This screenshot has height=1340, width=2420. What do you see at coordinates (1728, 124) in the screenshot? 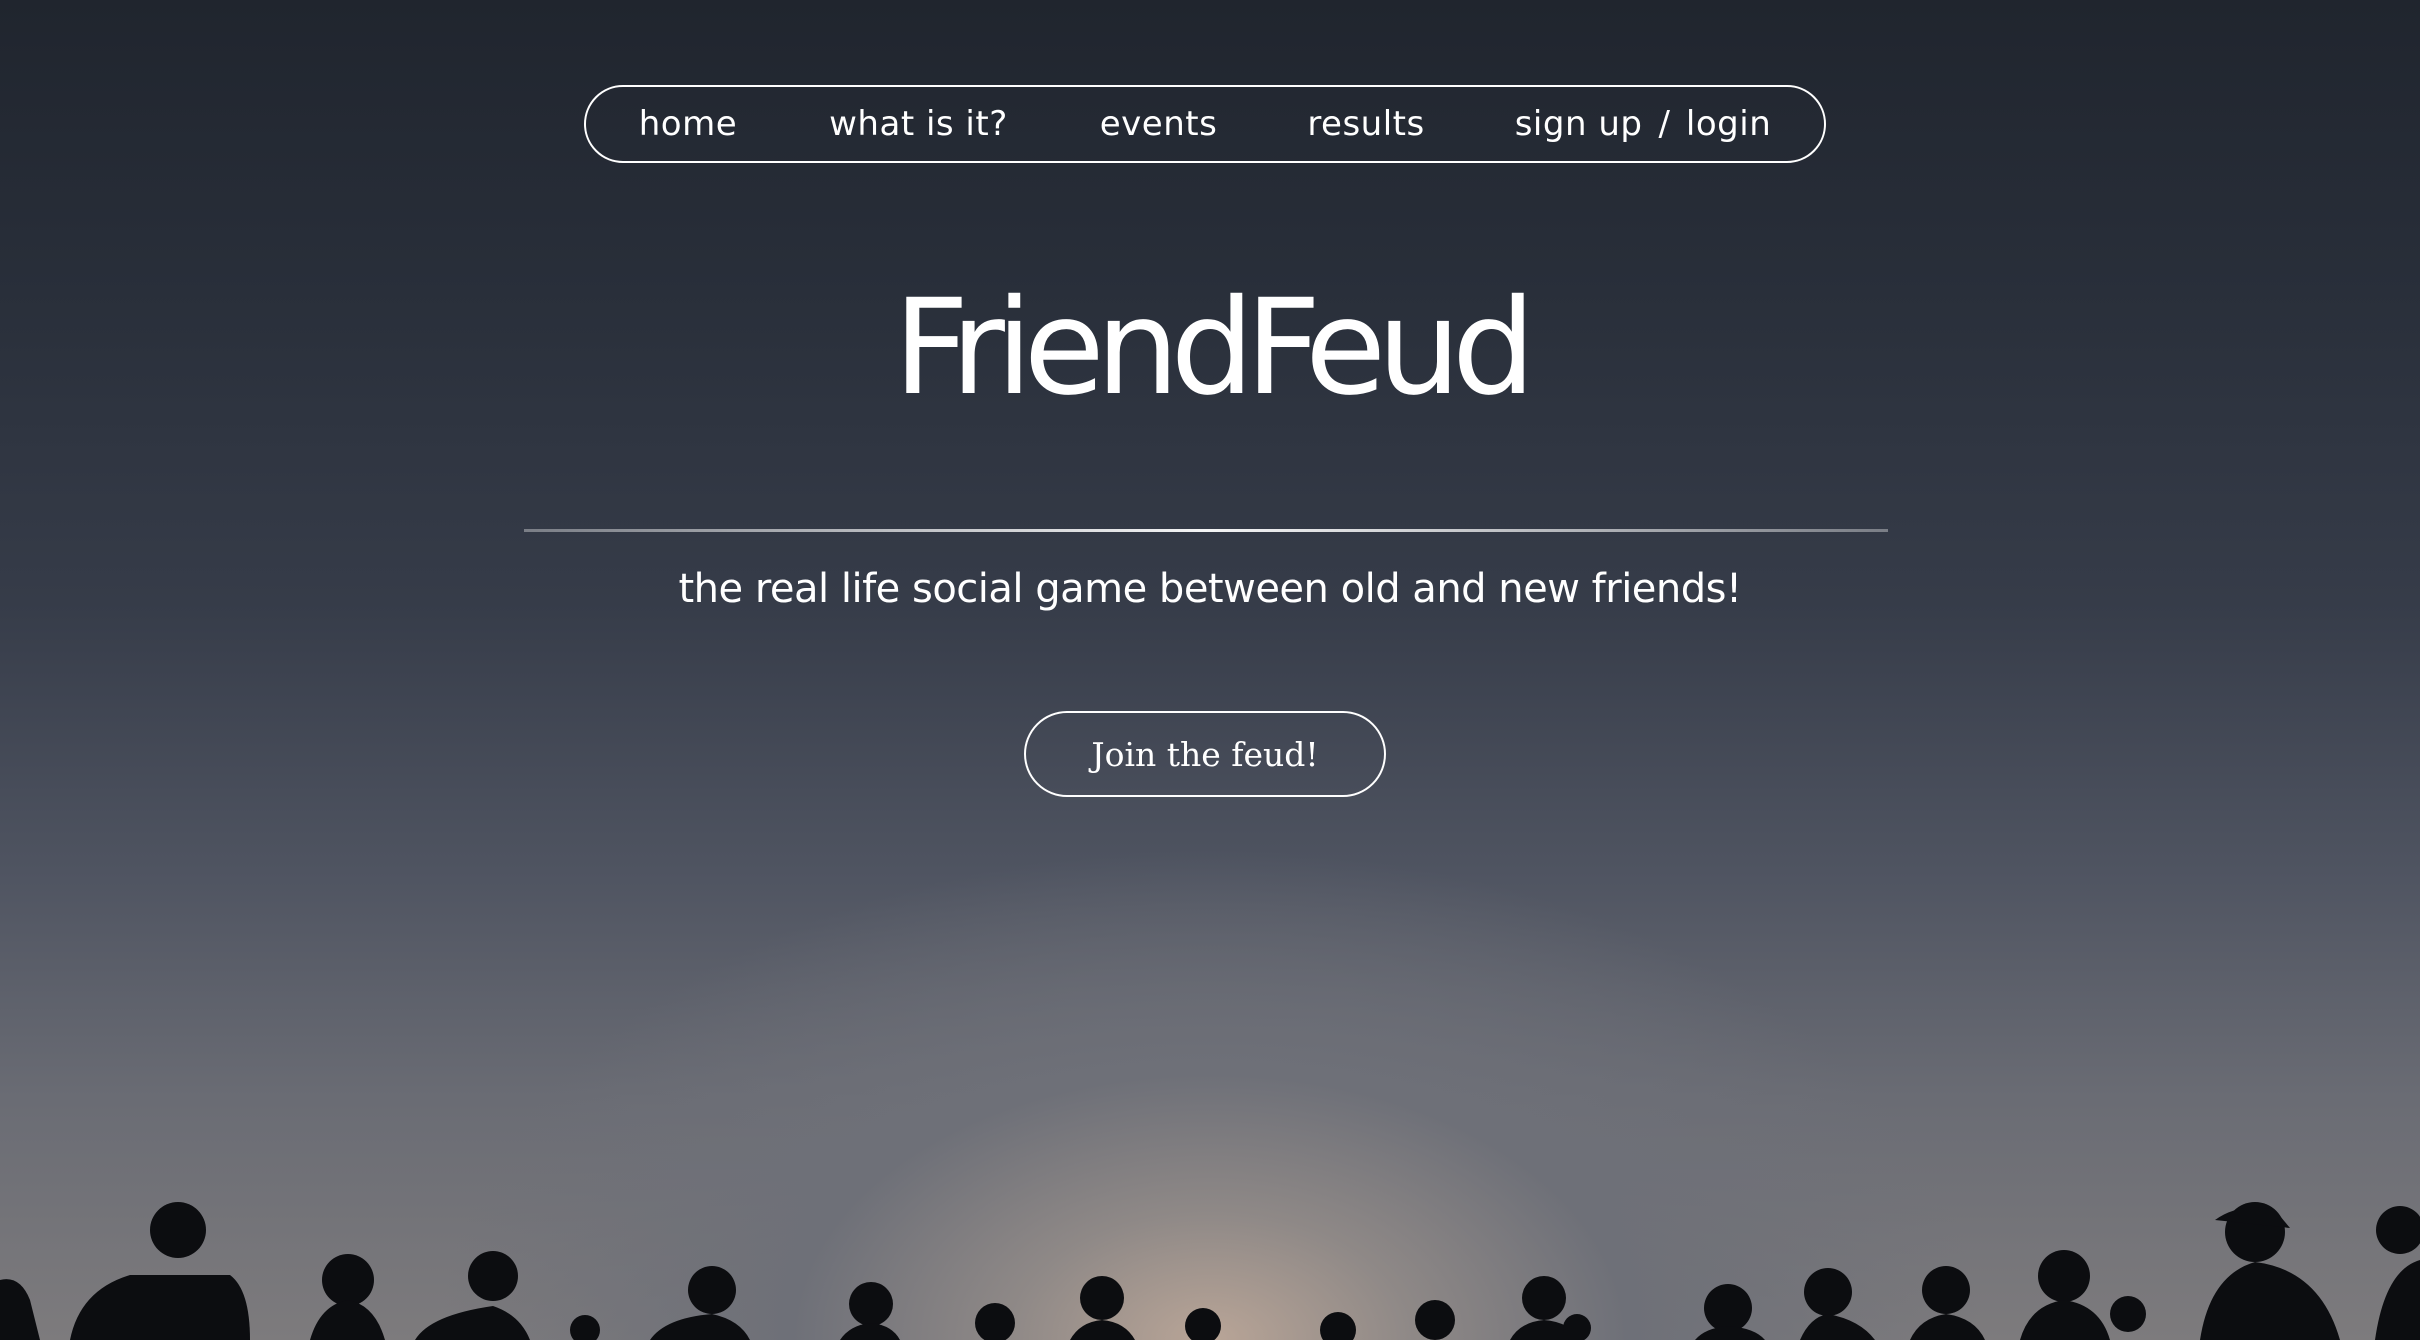
I see `nav-link-login: login` at bounding box center [1728, 124].